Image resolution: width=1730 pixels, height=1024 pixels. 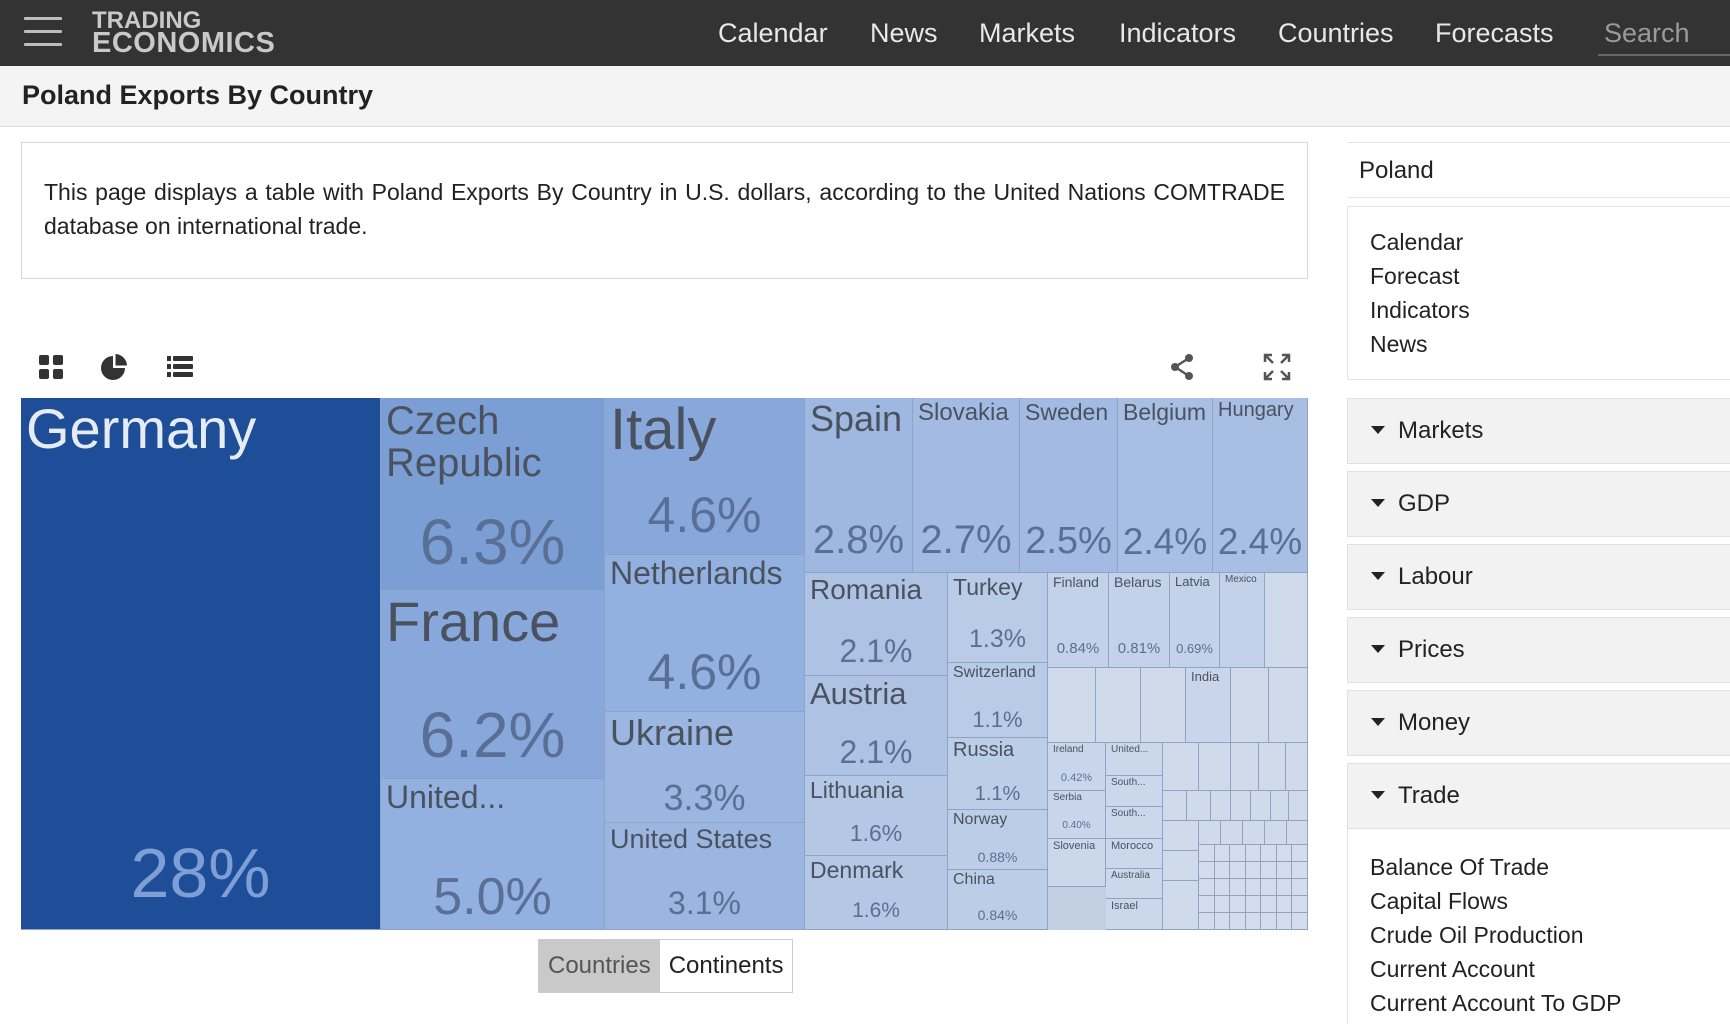 I want to click on sidebar-link-indicators: Indicators, so click(x=1539, y=310).